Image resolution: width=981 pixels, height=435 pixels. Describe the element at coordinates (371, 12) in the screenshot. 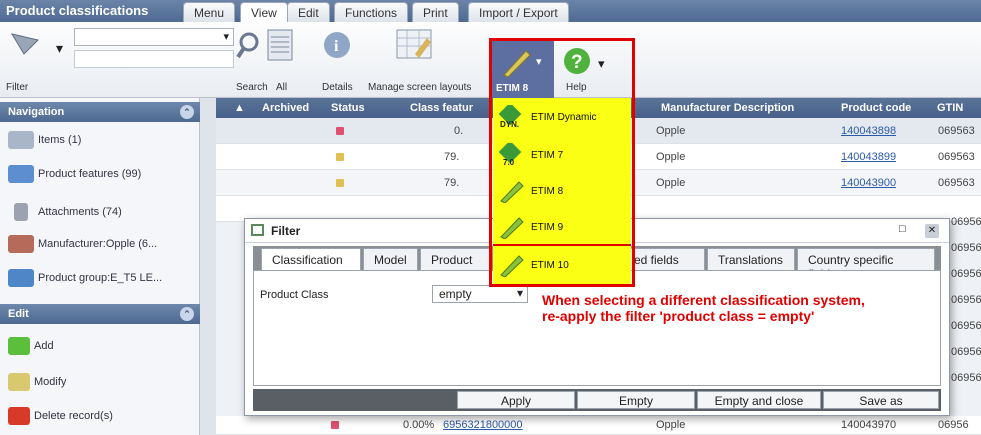

I see `tab-functions: Functions` at that location.